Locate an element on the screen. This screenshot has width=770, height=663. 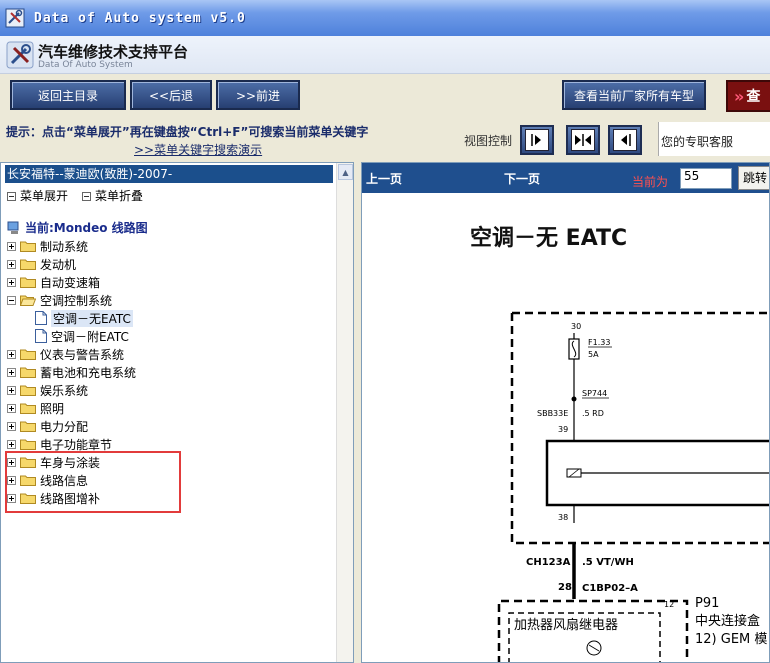
current-location: 当前:Mondeo 线路图 is located at coordinates (77, 227).